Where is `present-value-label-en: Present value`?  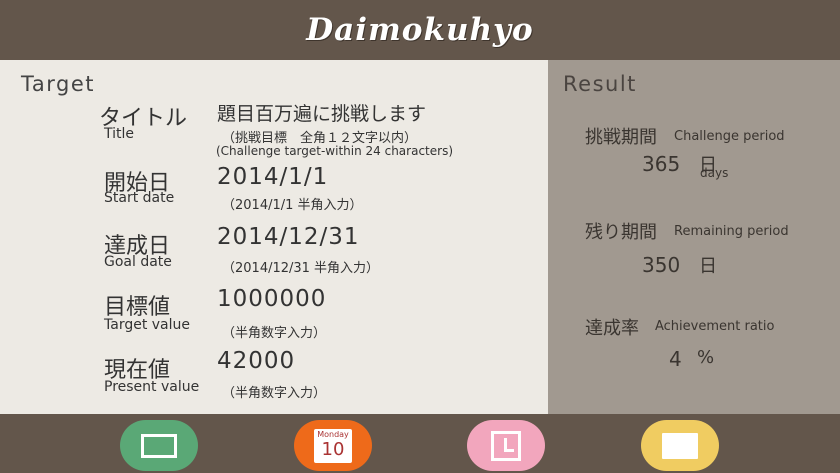 present-value-label-en: Present value is located at coordinates (152, 387).